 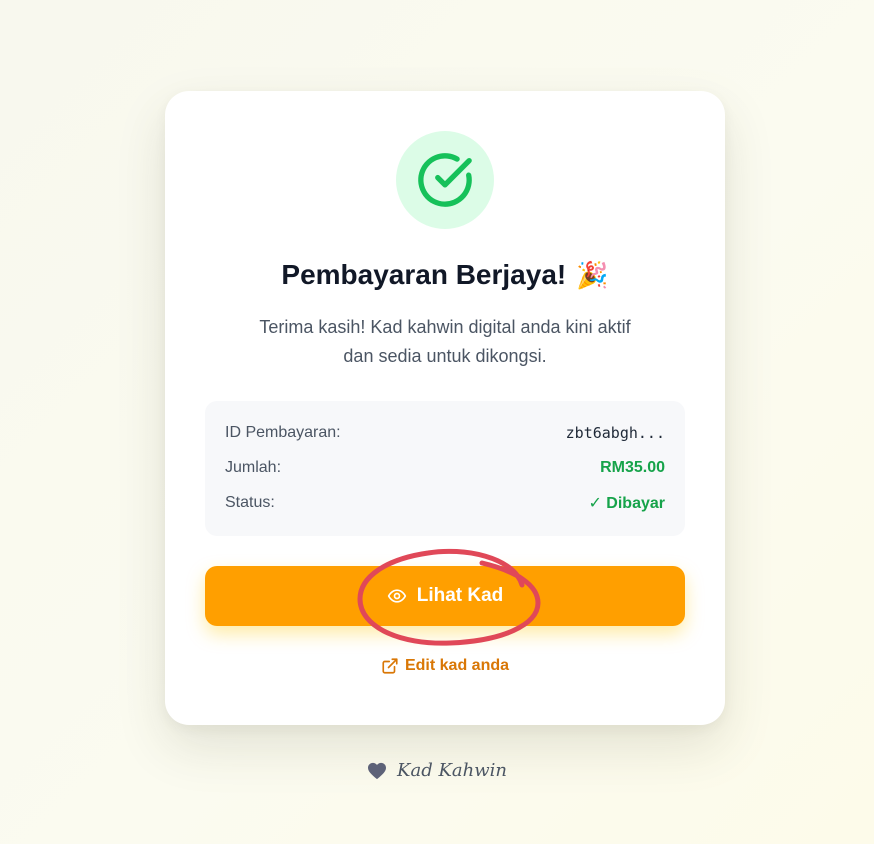 What do you see at coordinates (283, 432) in the screenshot?
I see `payment-id-label: ID Pembayaran:` at bounding box center [283, 432].